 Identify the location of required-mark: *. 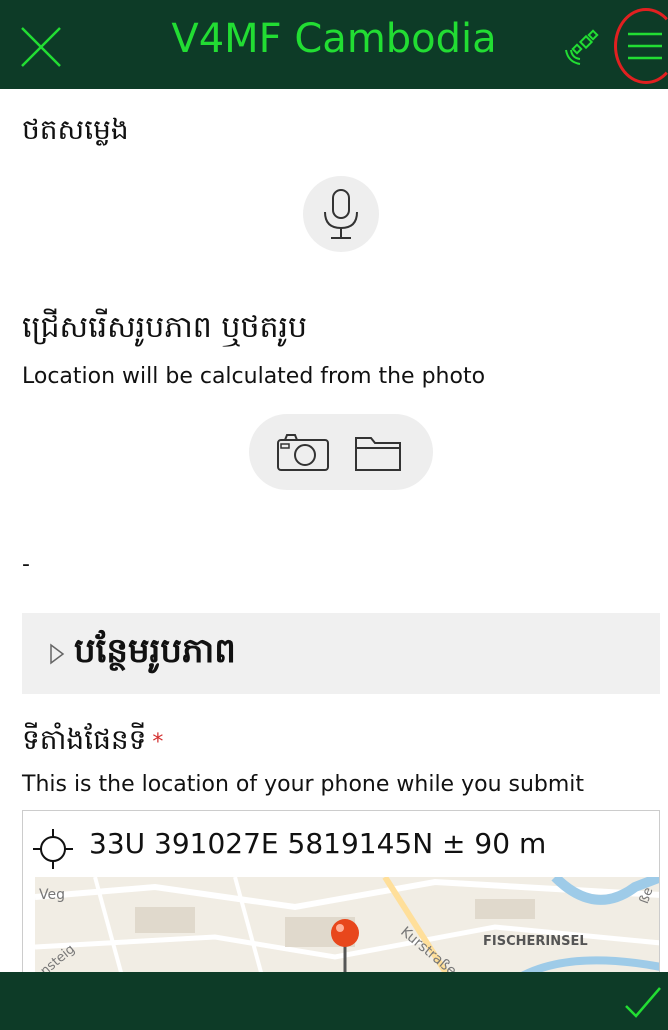
(158, 742).